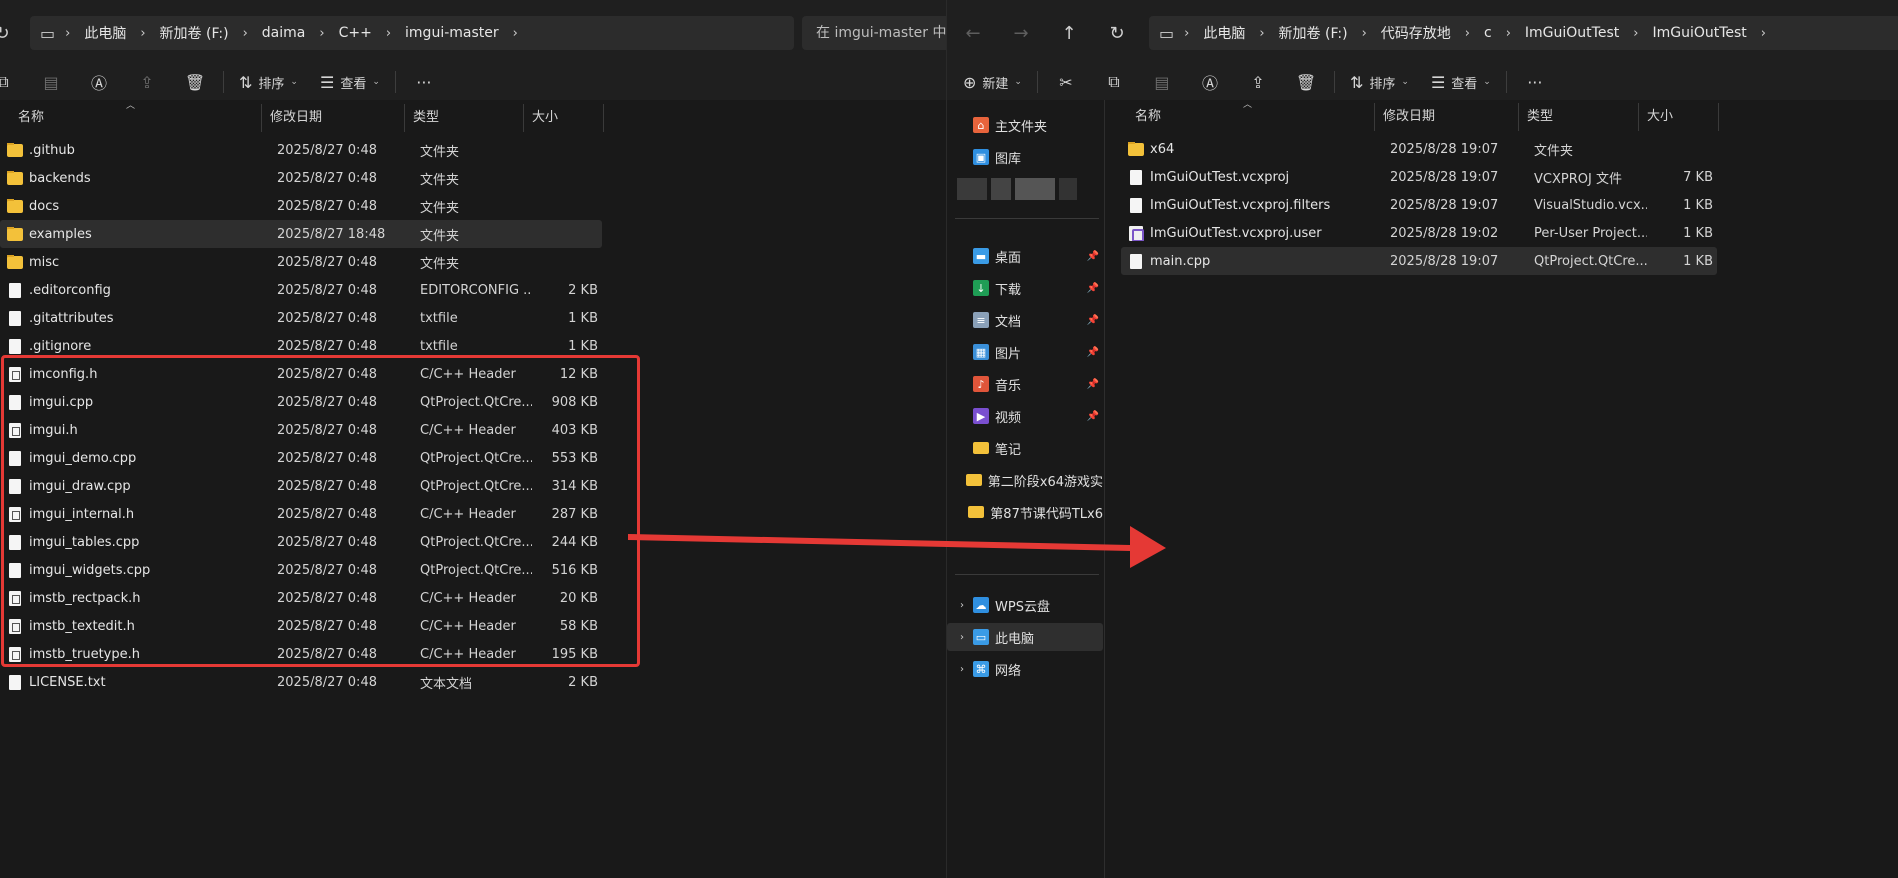 This screenshot has width=1898, height=878. Describe the element at coordinates (1066, 82) in the screenshot. I see `cut-icon: ✂` at that location.